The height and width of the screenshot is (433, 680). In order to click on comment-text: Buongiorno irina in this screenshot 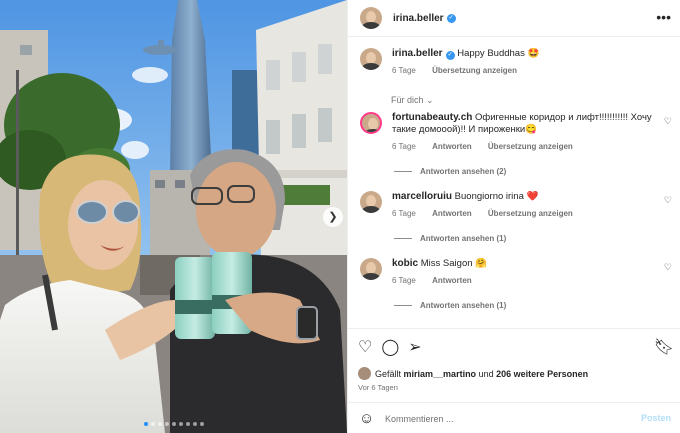, I will do `click(489, 196)`.